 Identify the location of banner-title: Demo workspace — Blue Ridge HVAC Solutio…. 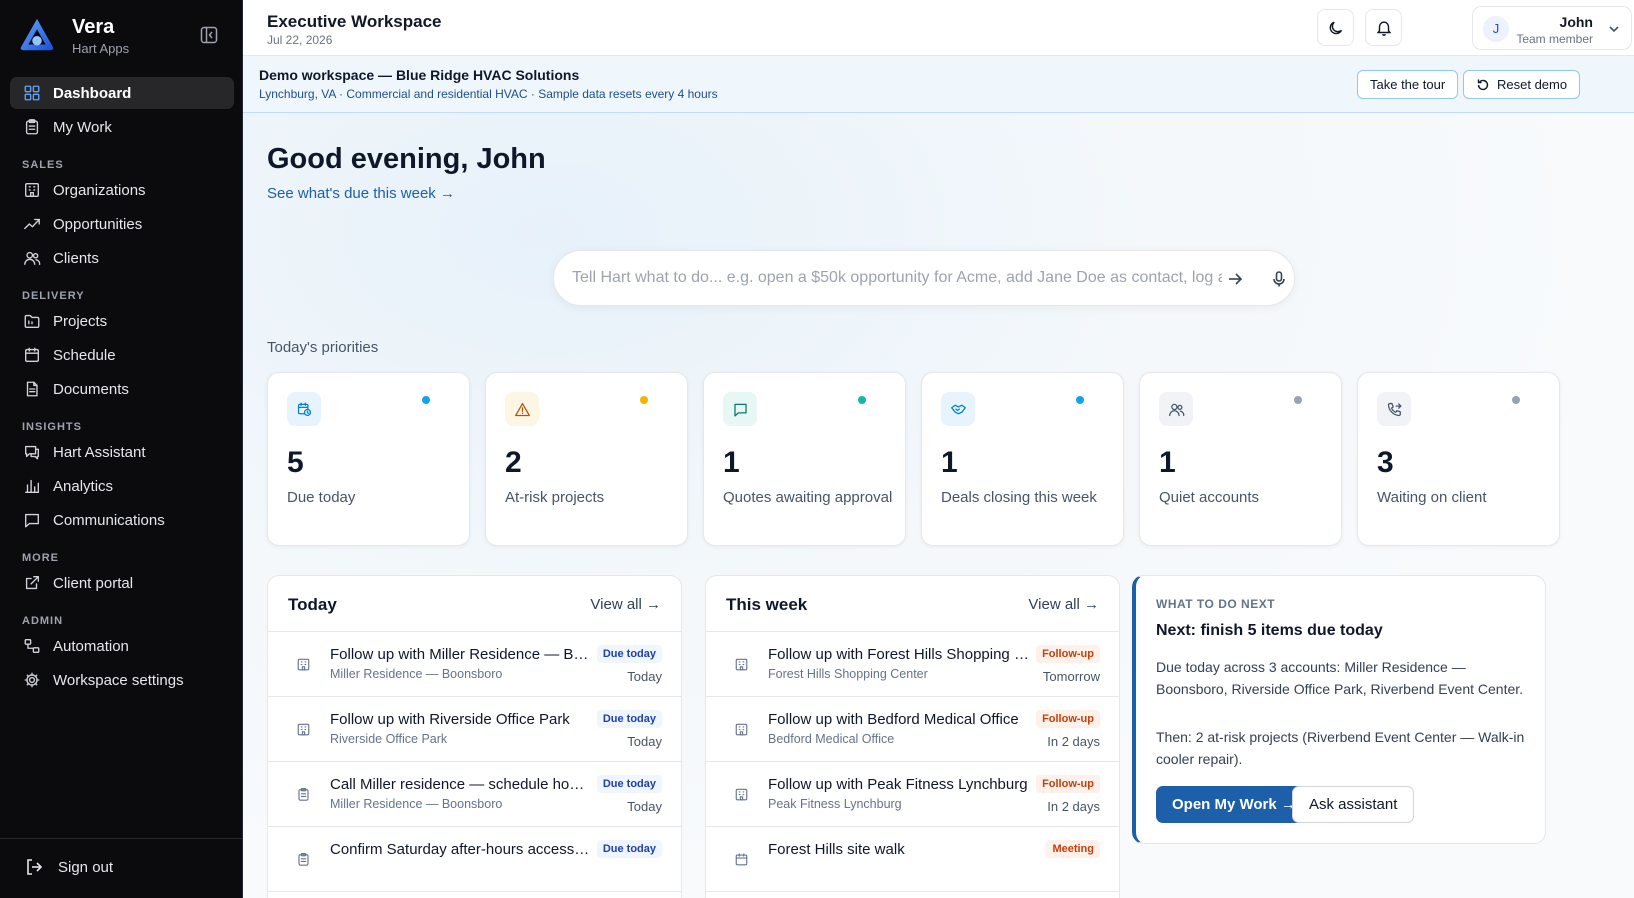
(419, 75).